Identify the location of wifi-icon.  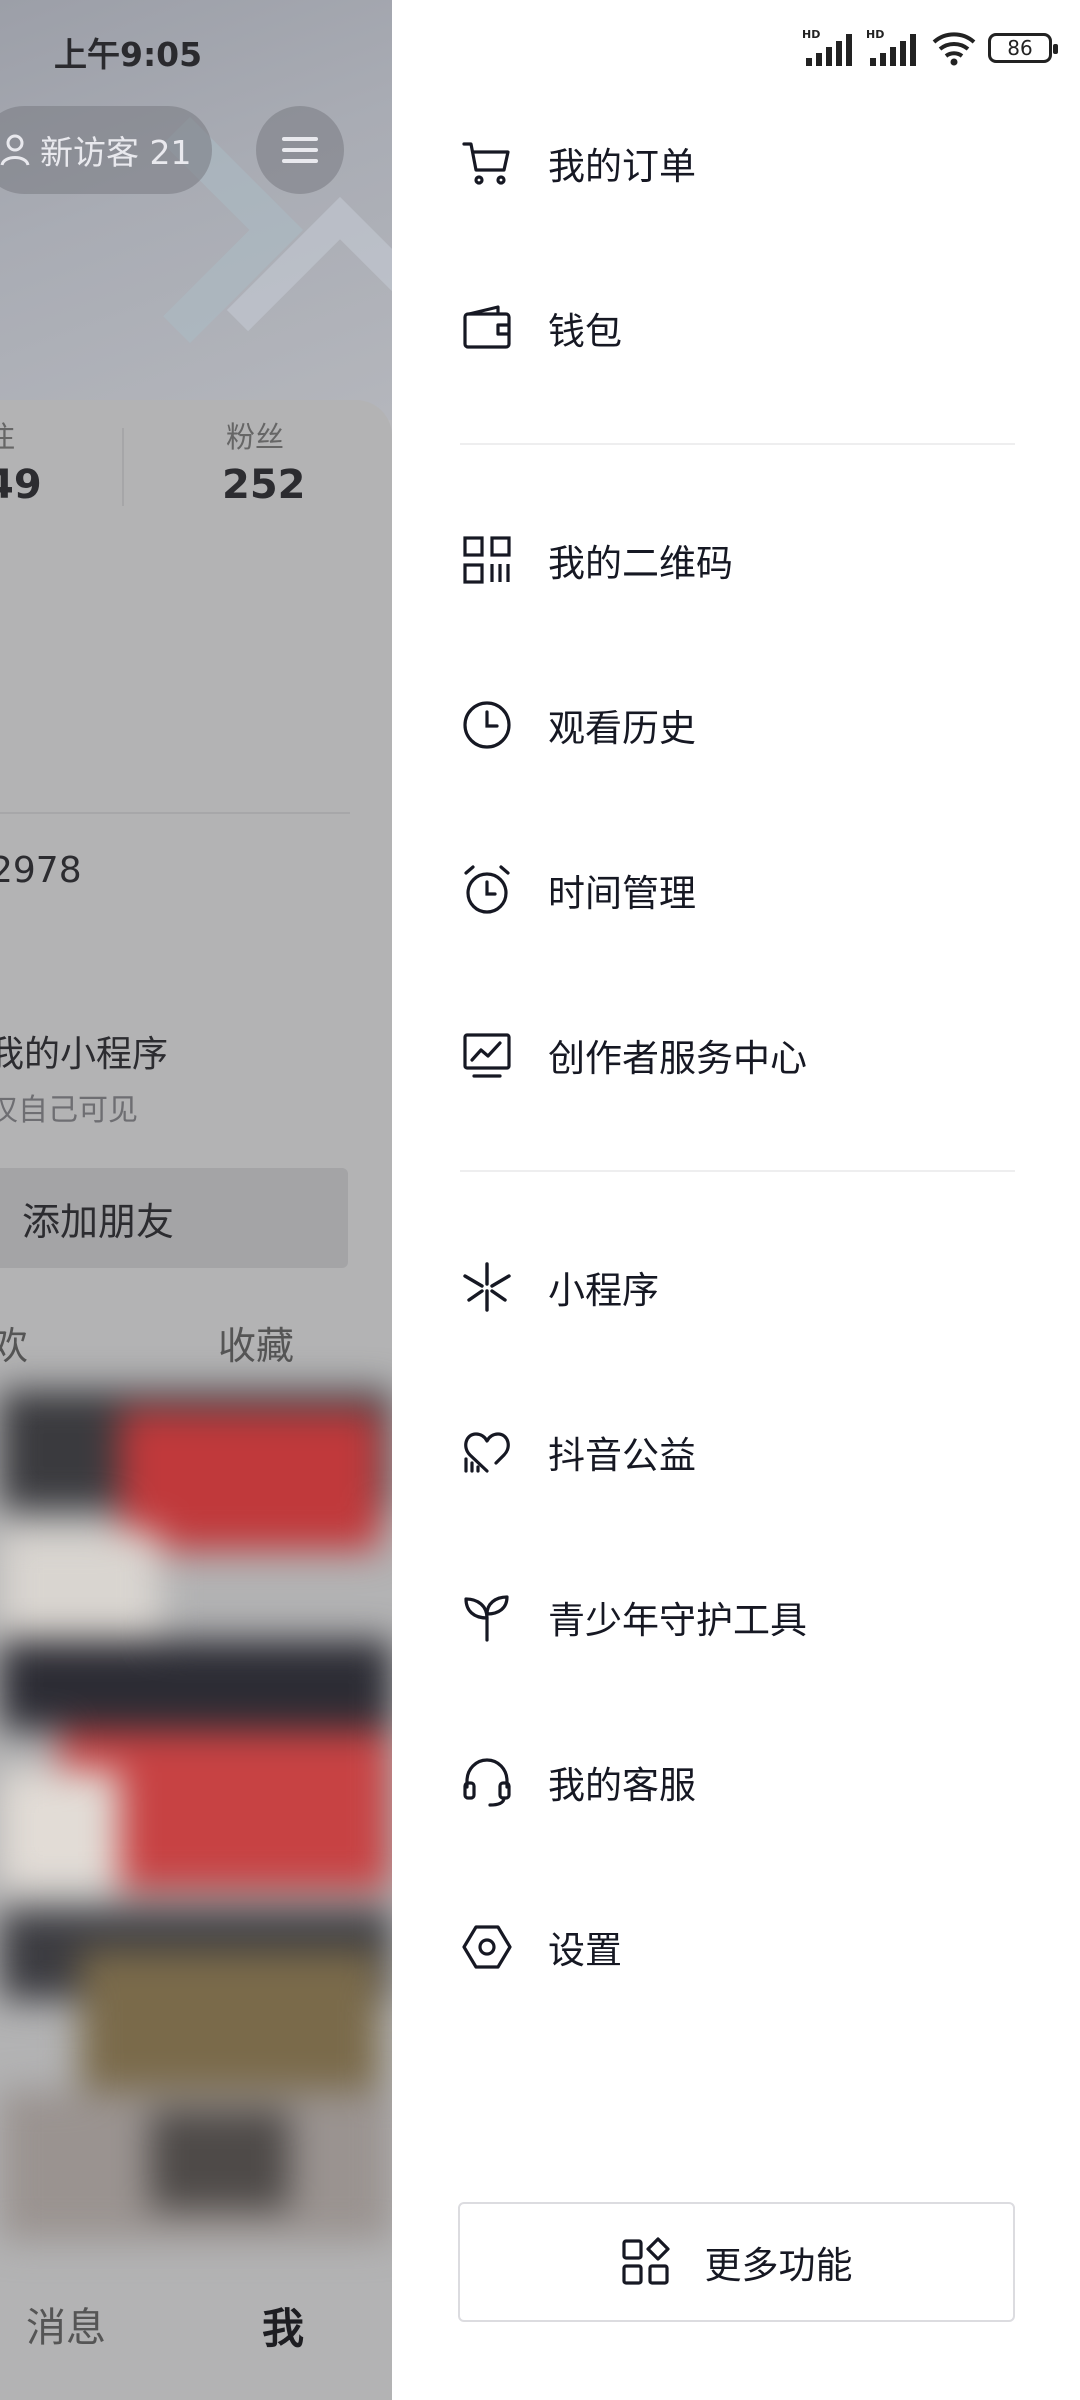
(954, 49).